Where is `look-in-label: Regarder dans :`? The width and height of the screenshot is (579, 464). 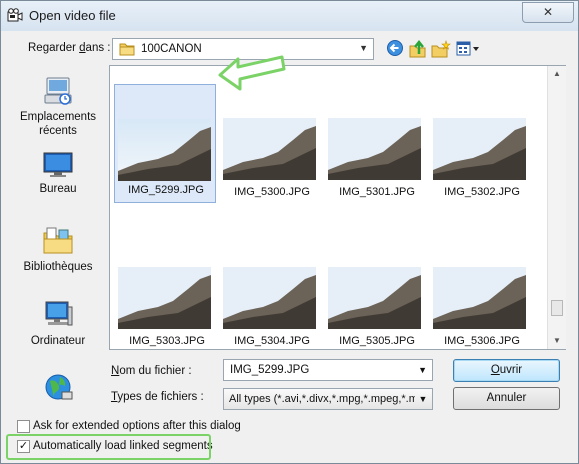 look-in-label: Regarder dans : is located at coordinates (69, 48).